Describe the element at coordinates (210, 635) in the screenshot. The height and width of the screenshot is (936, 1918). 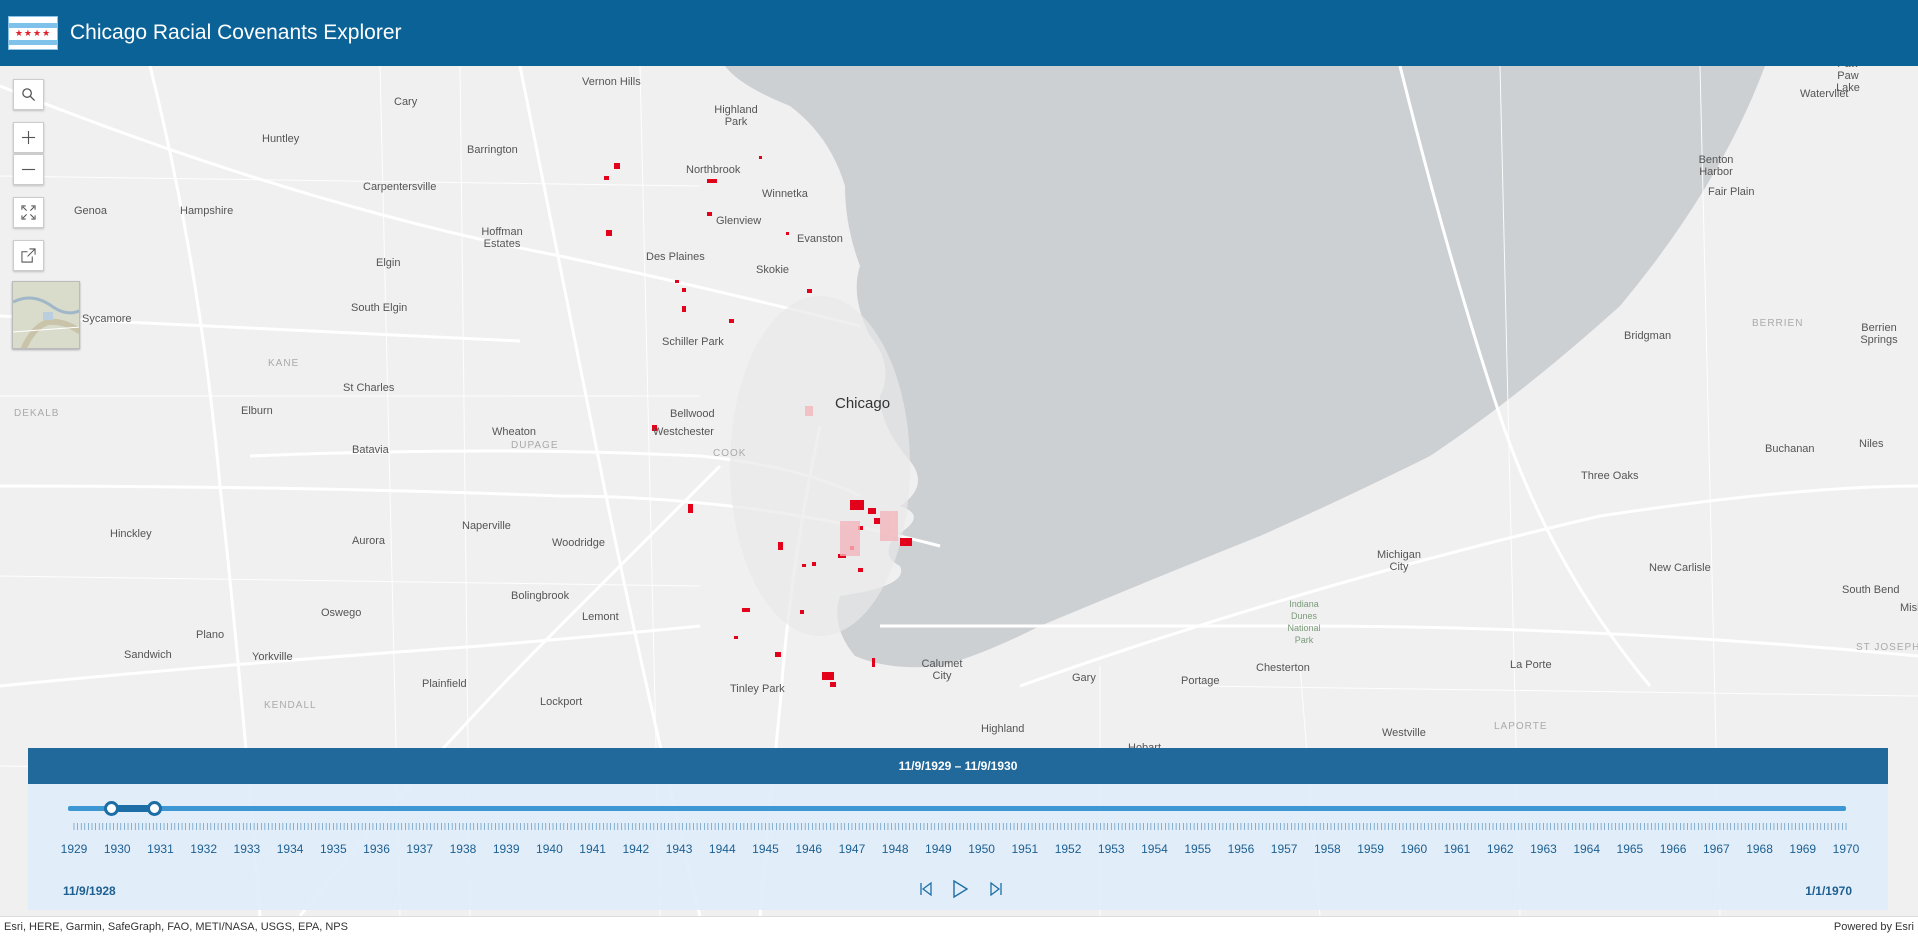
I see `map-label: Plano` at that location.